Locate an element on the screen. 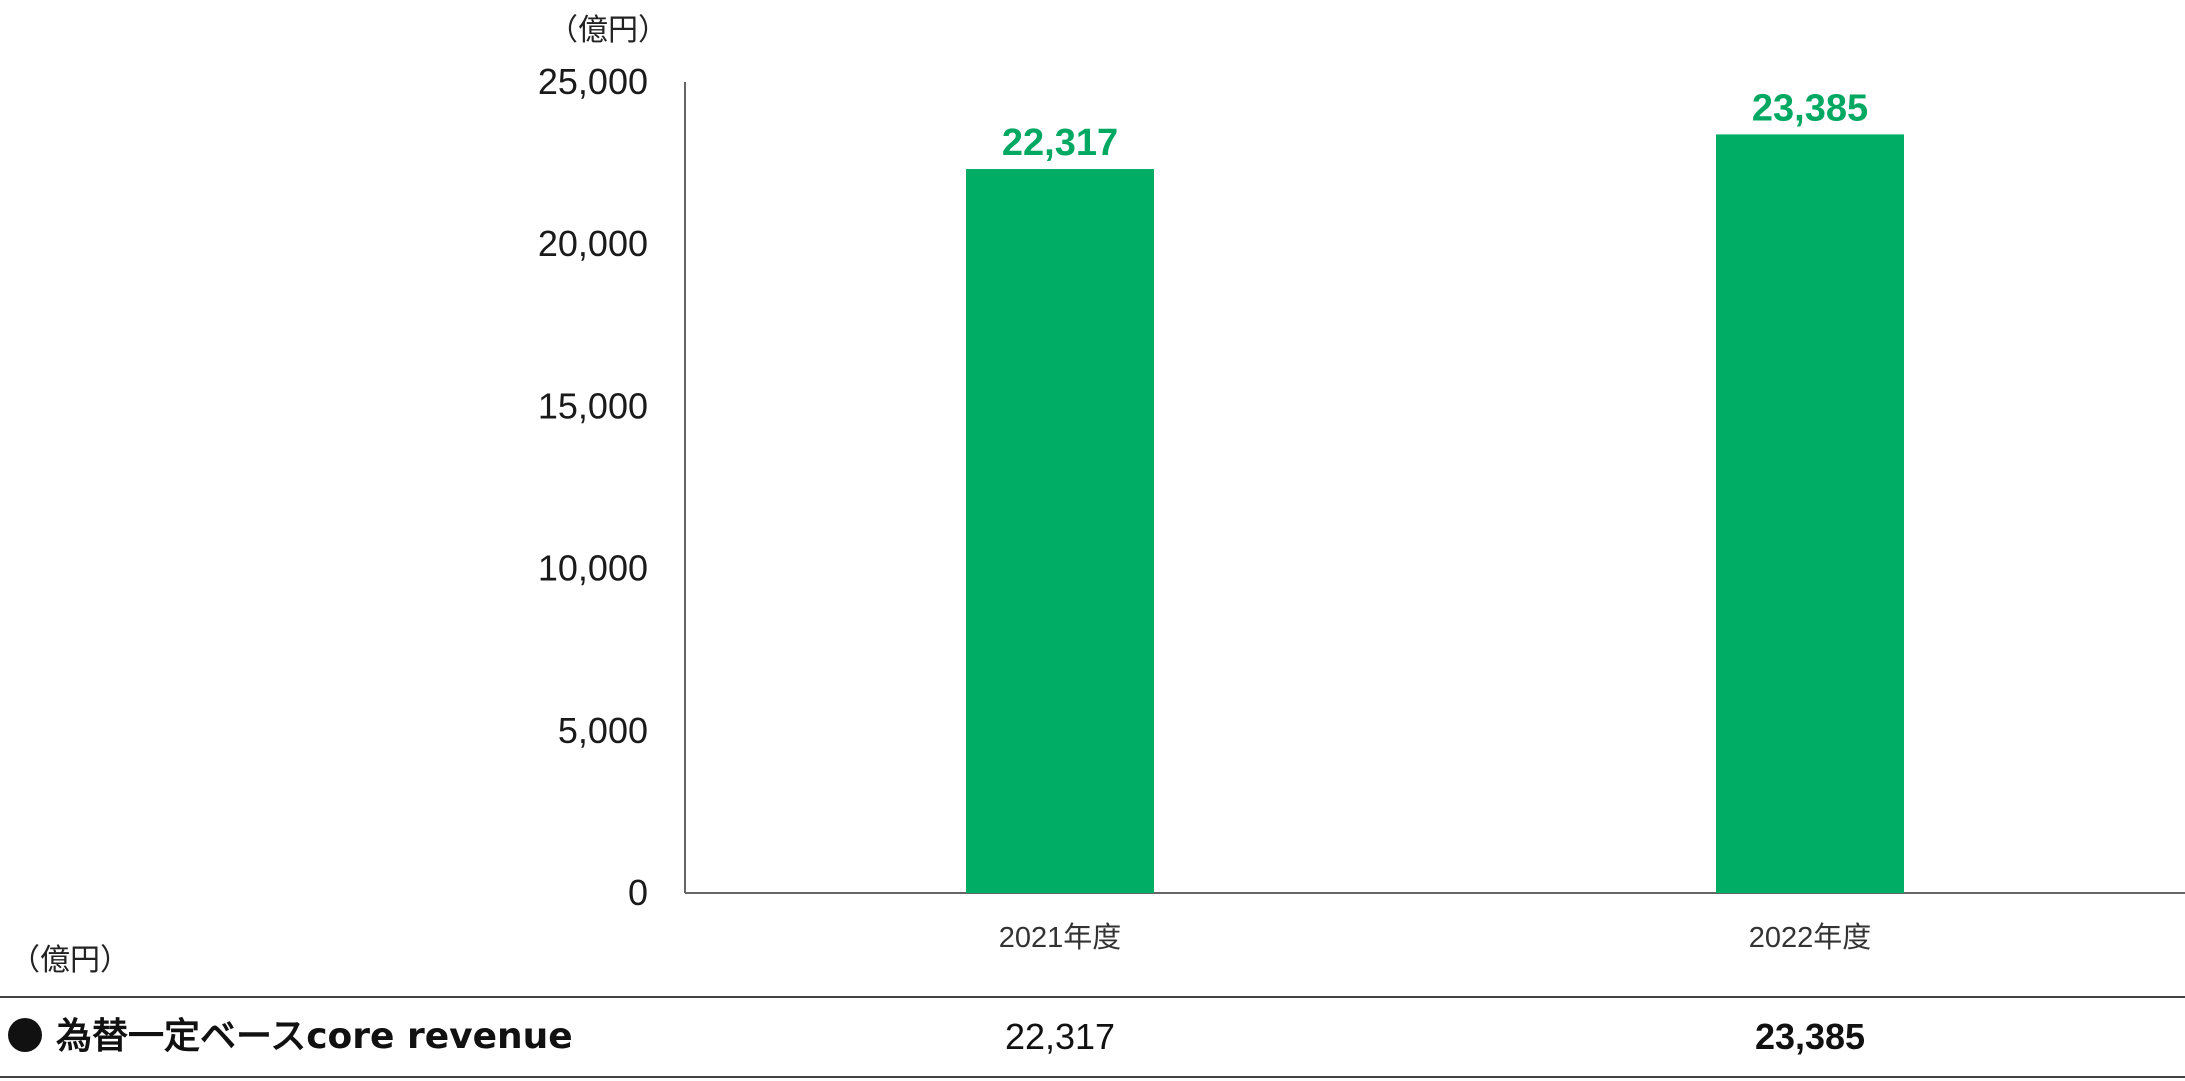 The image size is (2185, 1081). y-tick-label: 5,000 is located at coordinates (603, 730).